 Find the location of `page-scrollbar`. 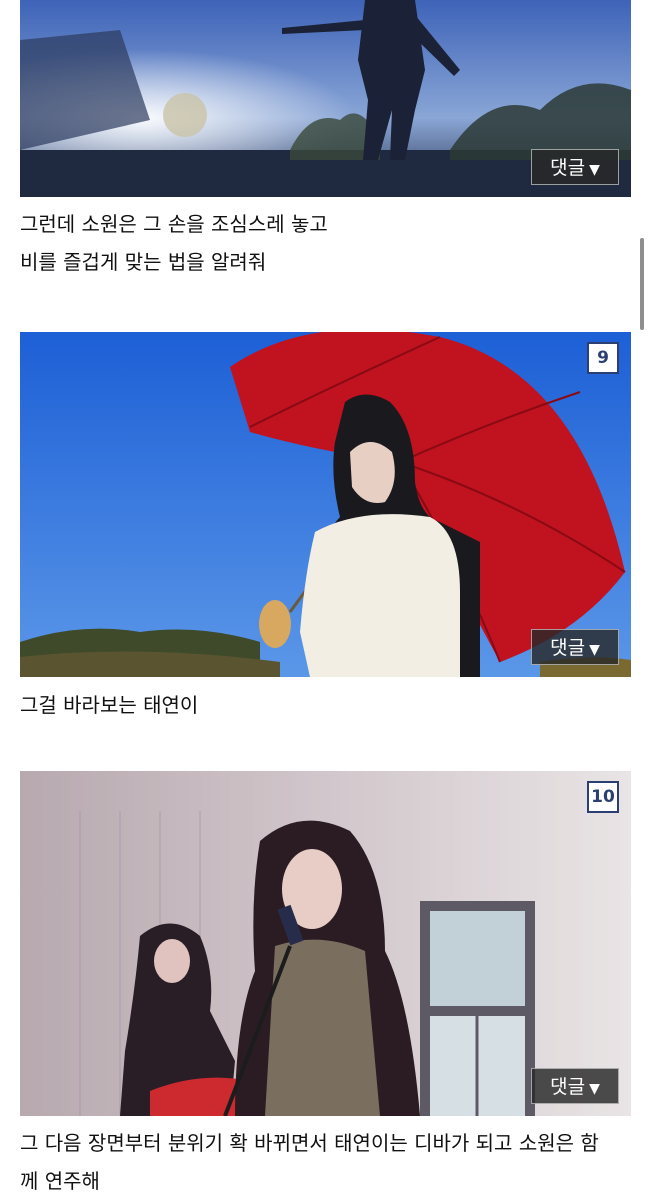

page-scrollbar is located at coordinates (642, 284).